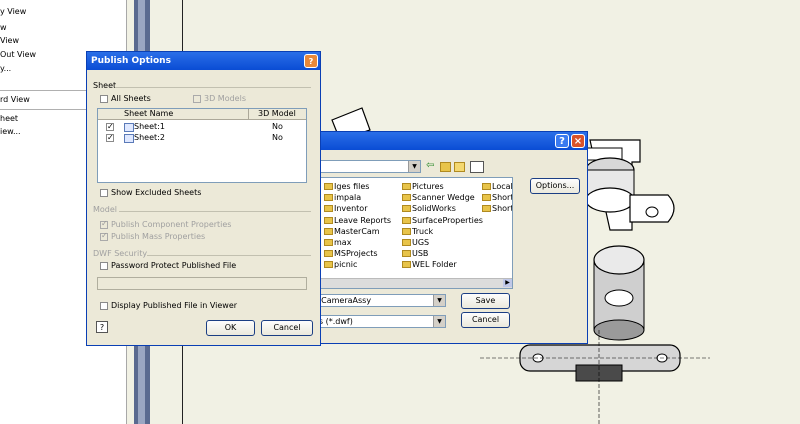 This screenshot has width=800, height=424. I want to click on close-button: ×, so click(578, 141).